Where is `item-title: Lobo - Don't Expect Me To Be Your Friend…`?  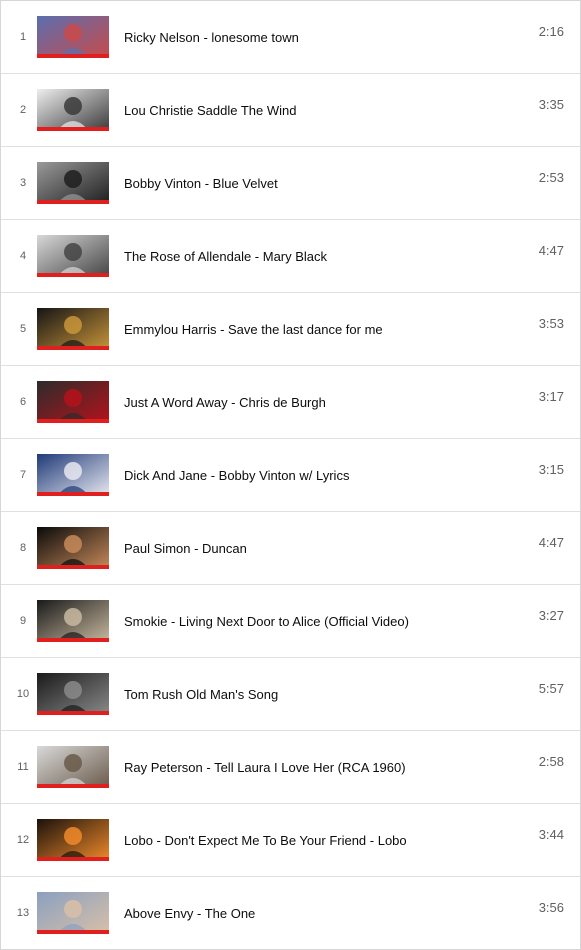 item-title: Lobo - Don't Expect Me To Be Your Friend… is located at coordinates (307, 840).